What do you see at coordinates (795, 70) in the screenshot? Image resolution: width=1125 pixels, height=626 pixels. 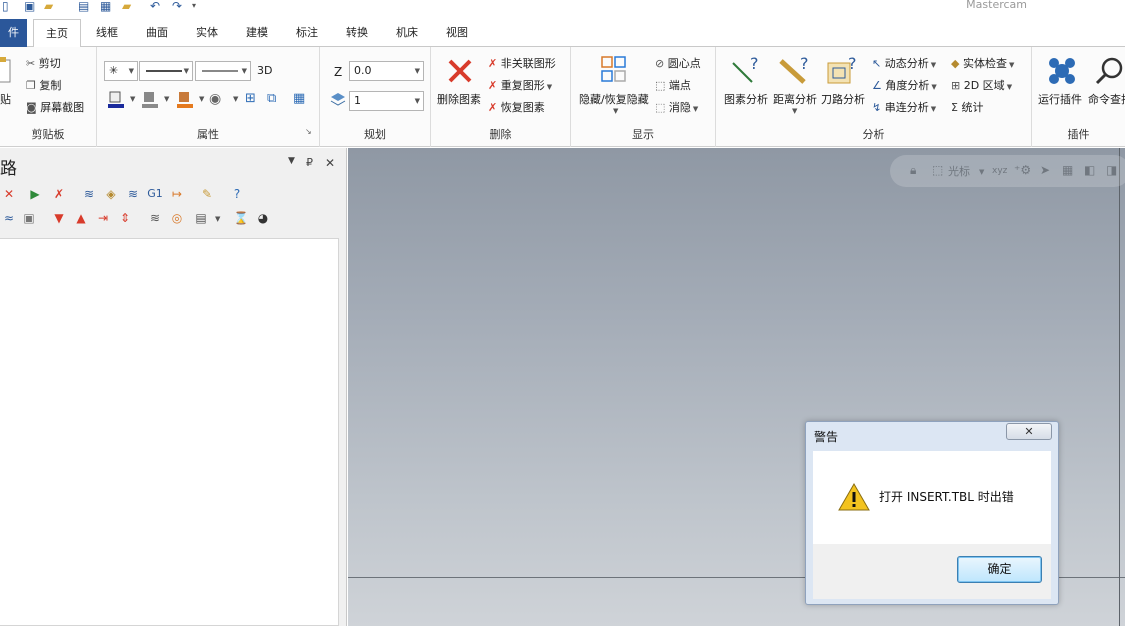 I see `distance-analysis-icon: ?` at bounding box center [795, 70].